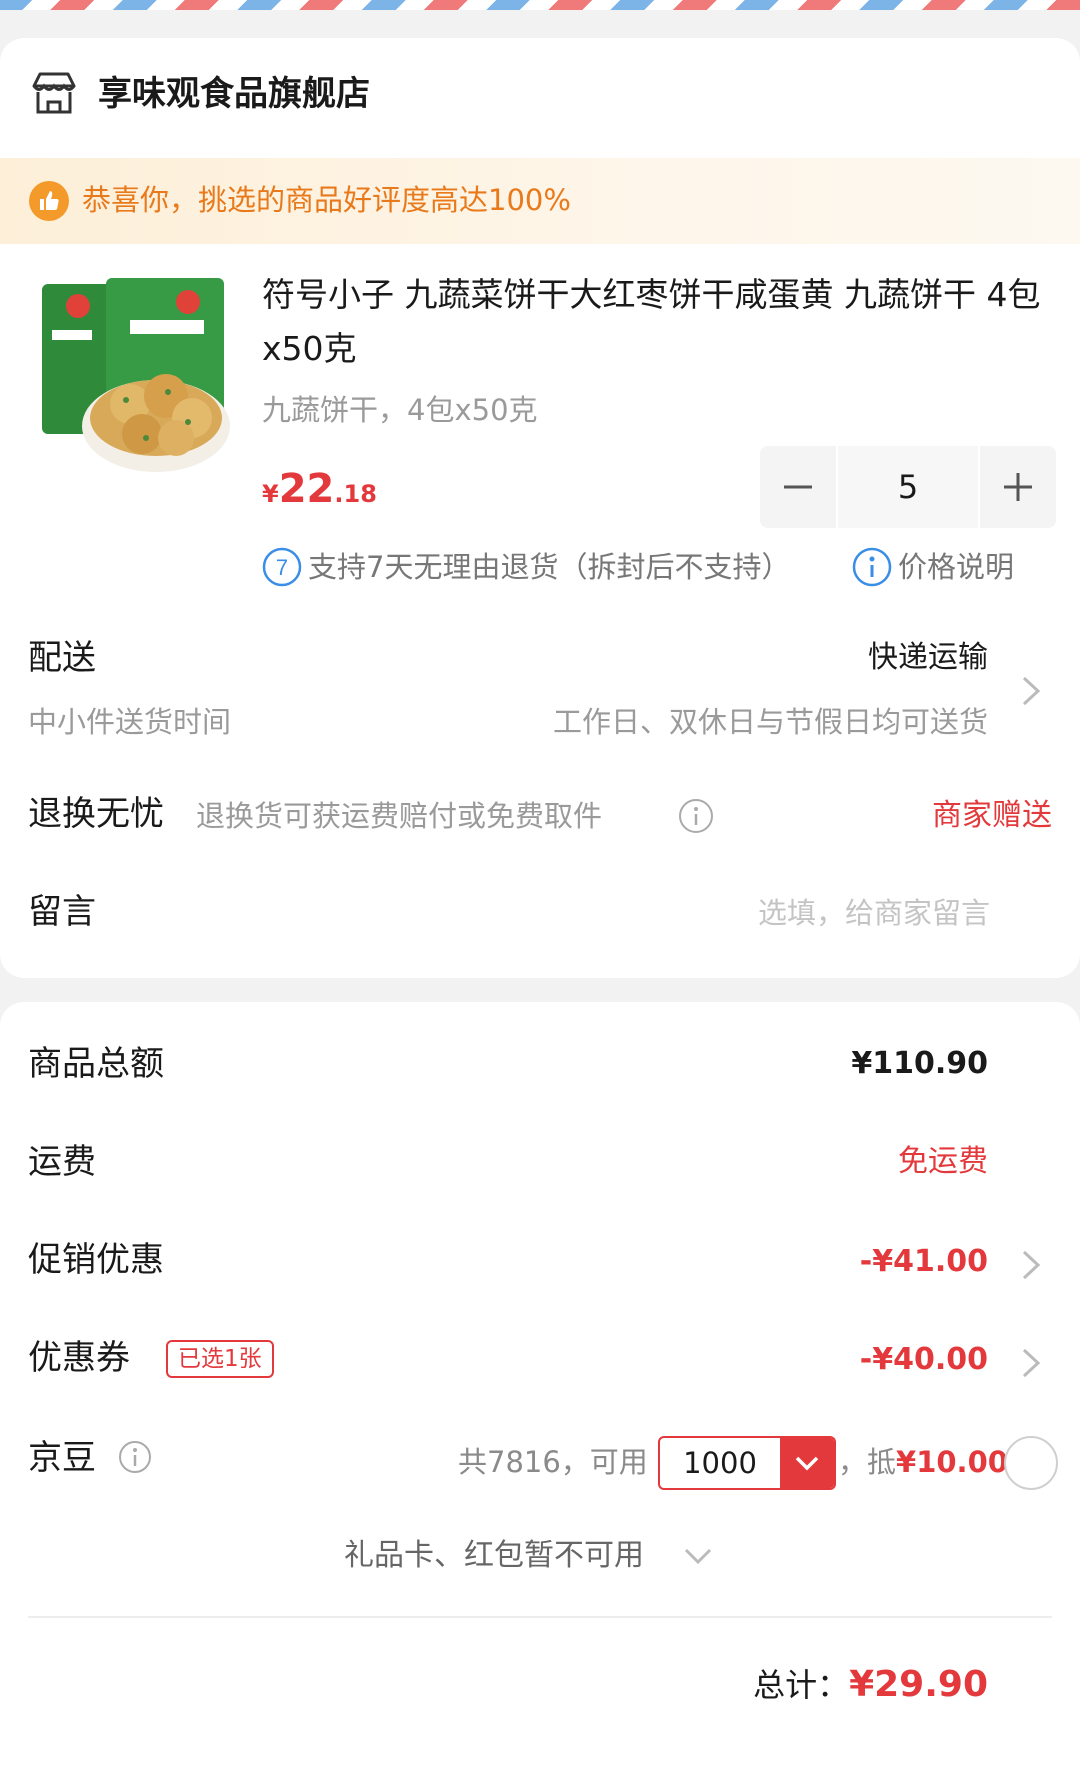 This screenshot has width=1080, height=1778. Describe the element at coordinates (270, 494) in the screenshot. I see `price-currency: ¥` at that location.